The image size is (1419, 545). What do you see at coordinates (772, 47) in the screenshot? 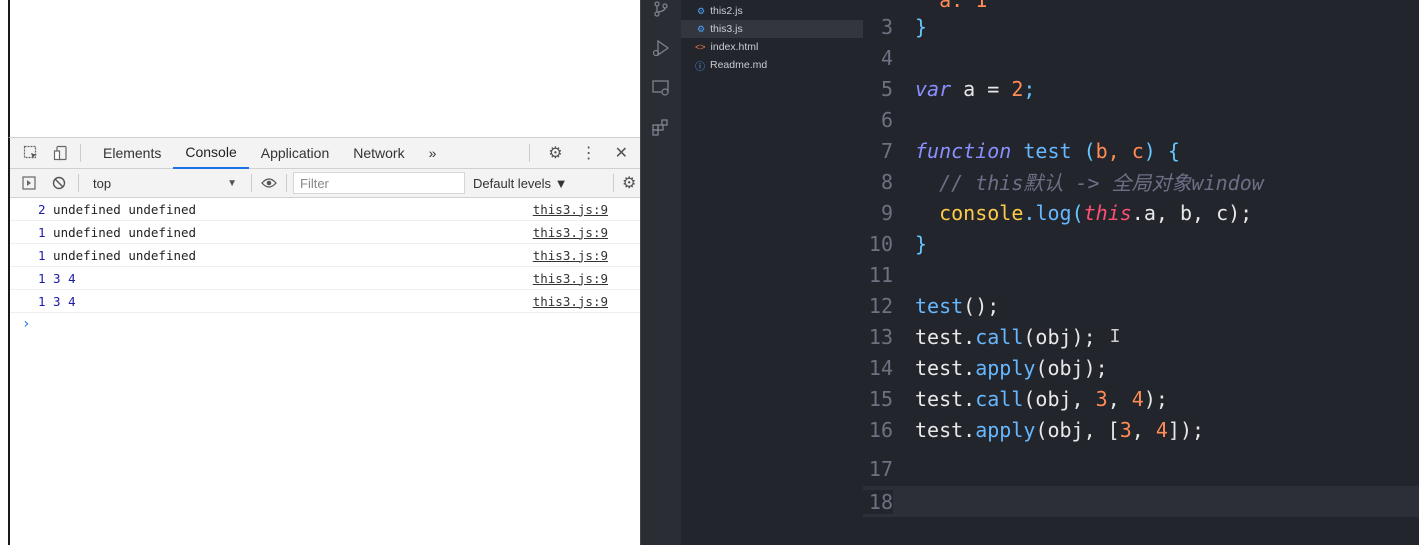
I see `file-item-index-html: <> index.html` at bounding box center [772, 47].